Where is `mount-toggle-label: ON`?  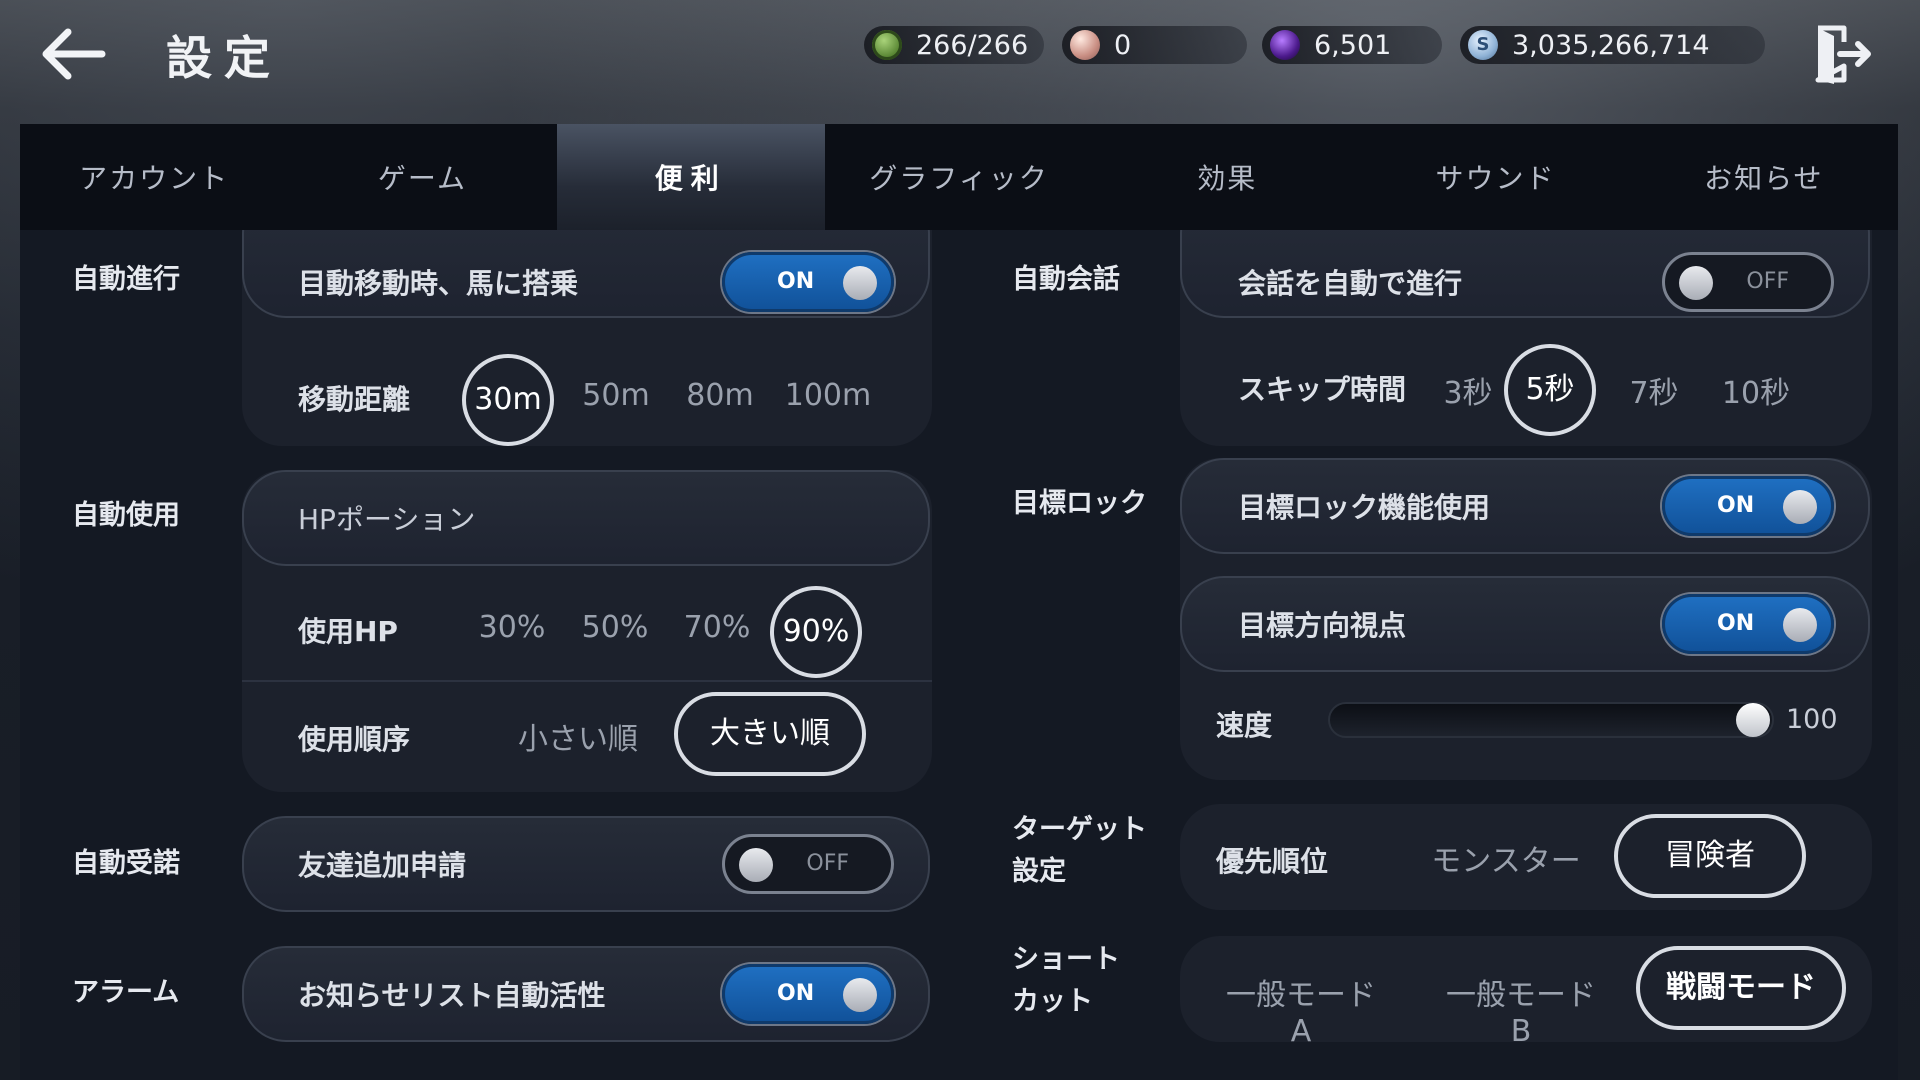
mount-toggle-label: ON is located at coordinates (796, 281).